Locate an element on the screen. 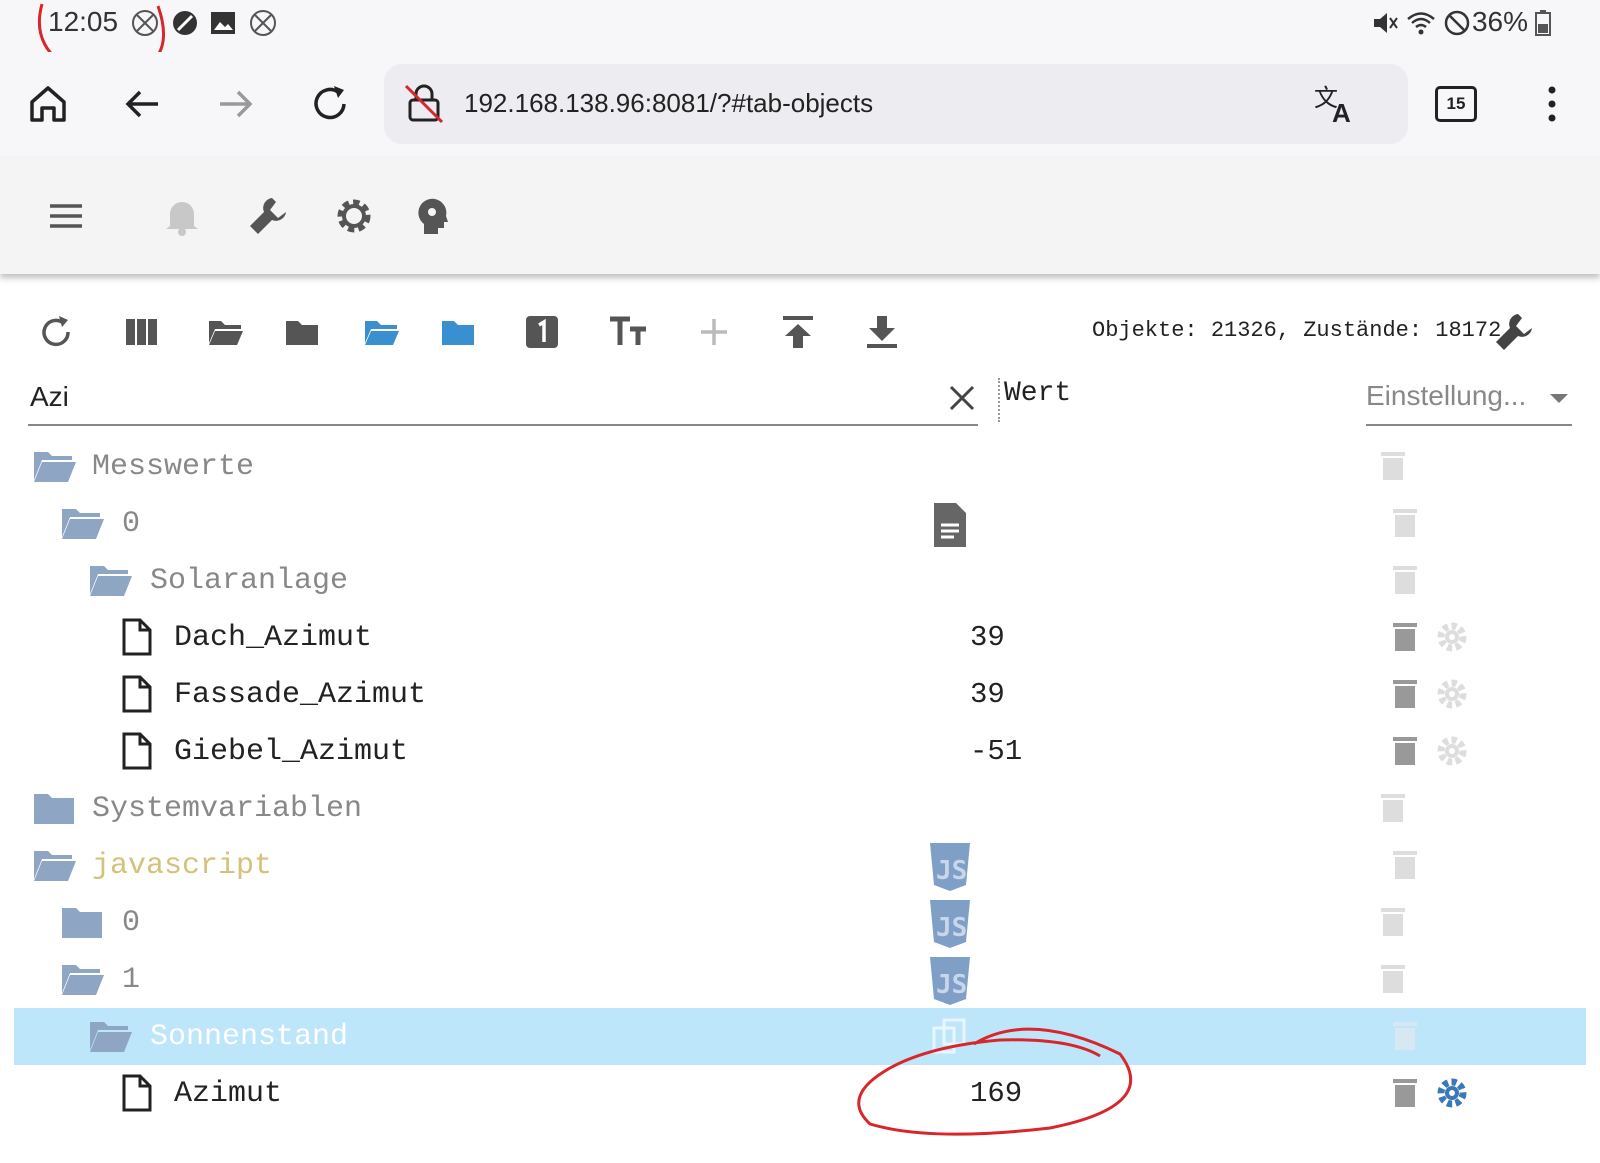 The height and width of the screenshot is (1163, 1600). image-icon is located at coordinates (223, 23).